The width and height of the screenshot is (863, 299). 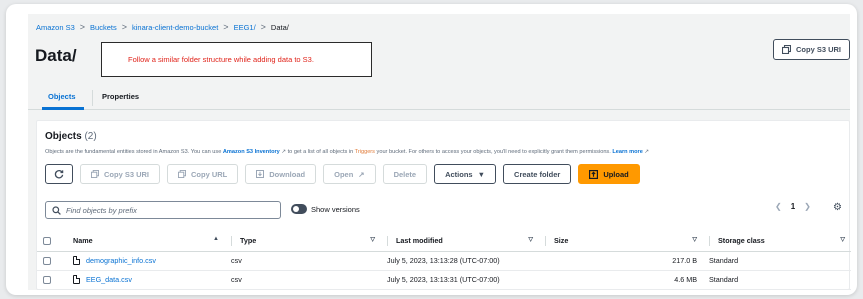 I want to click on download-icon, so click(x=260, y=174).